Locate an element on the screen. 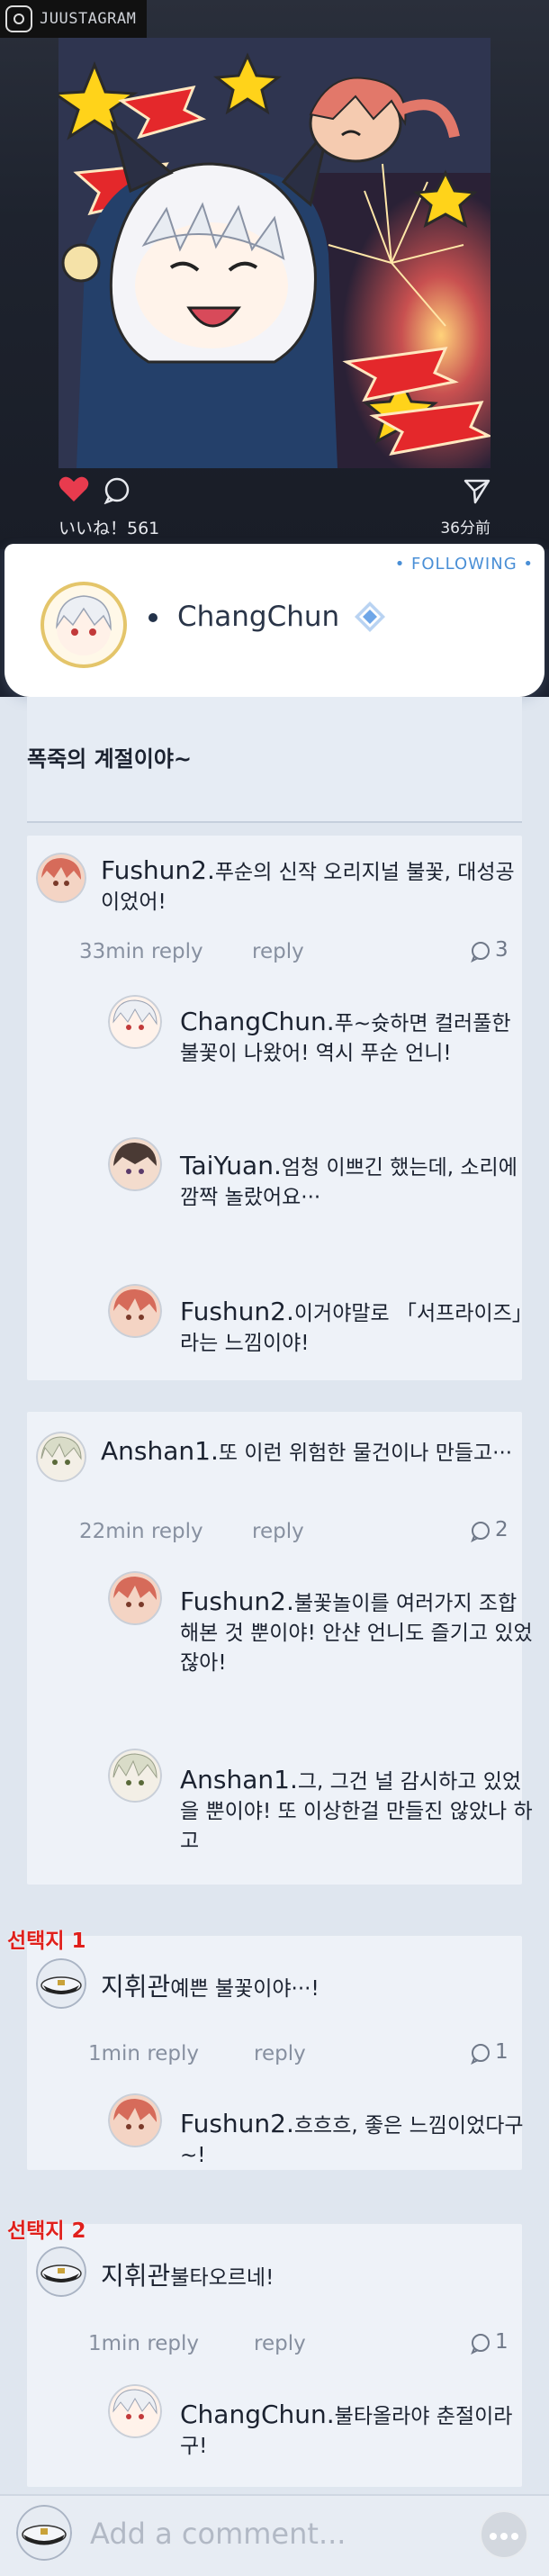  post-time: 36分前 is located at coordinates (465, 529).